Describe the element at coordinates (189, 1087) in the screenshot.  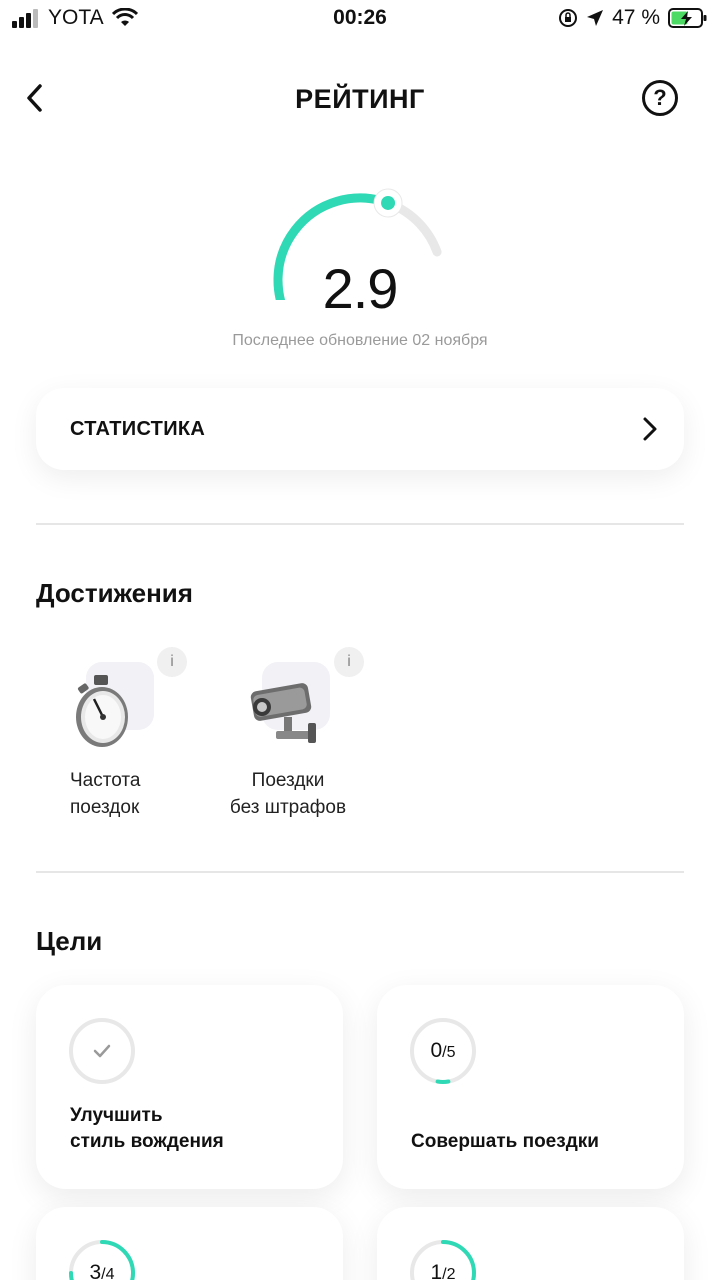
I see `goal-card: Улучшить стиль вождения` at that location.